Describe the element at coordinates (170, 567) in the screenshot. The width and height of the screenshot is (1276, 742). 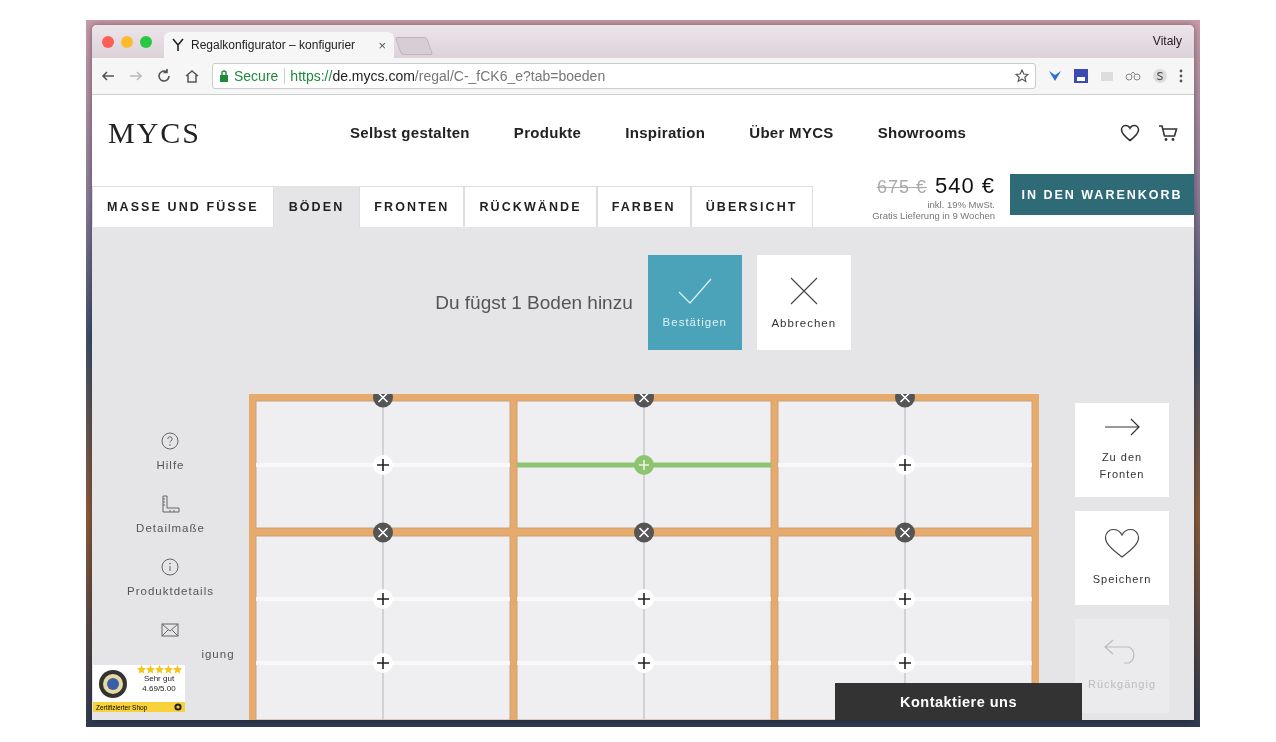
I see `info-icon` at that location.